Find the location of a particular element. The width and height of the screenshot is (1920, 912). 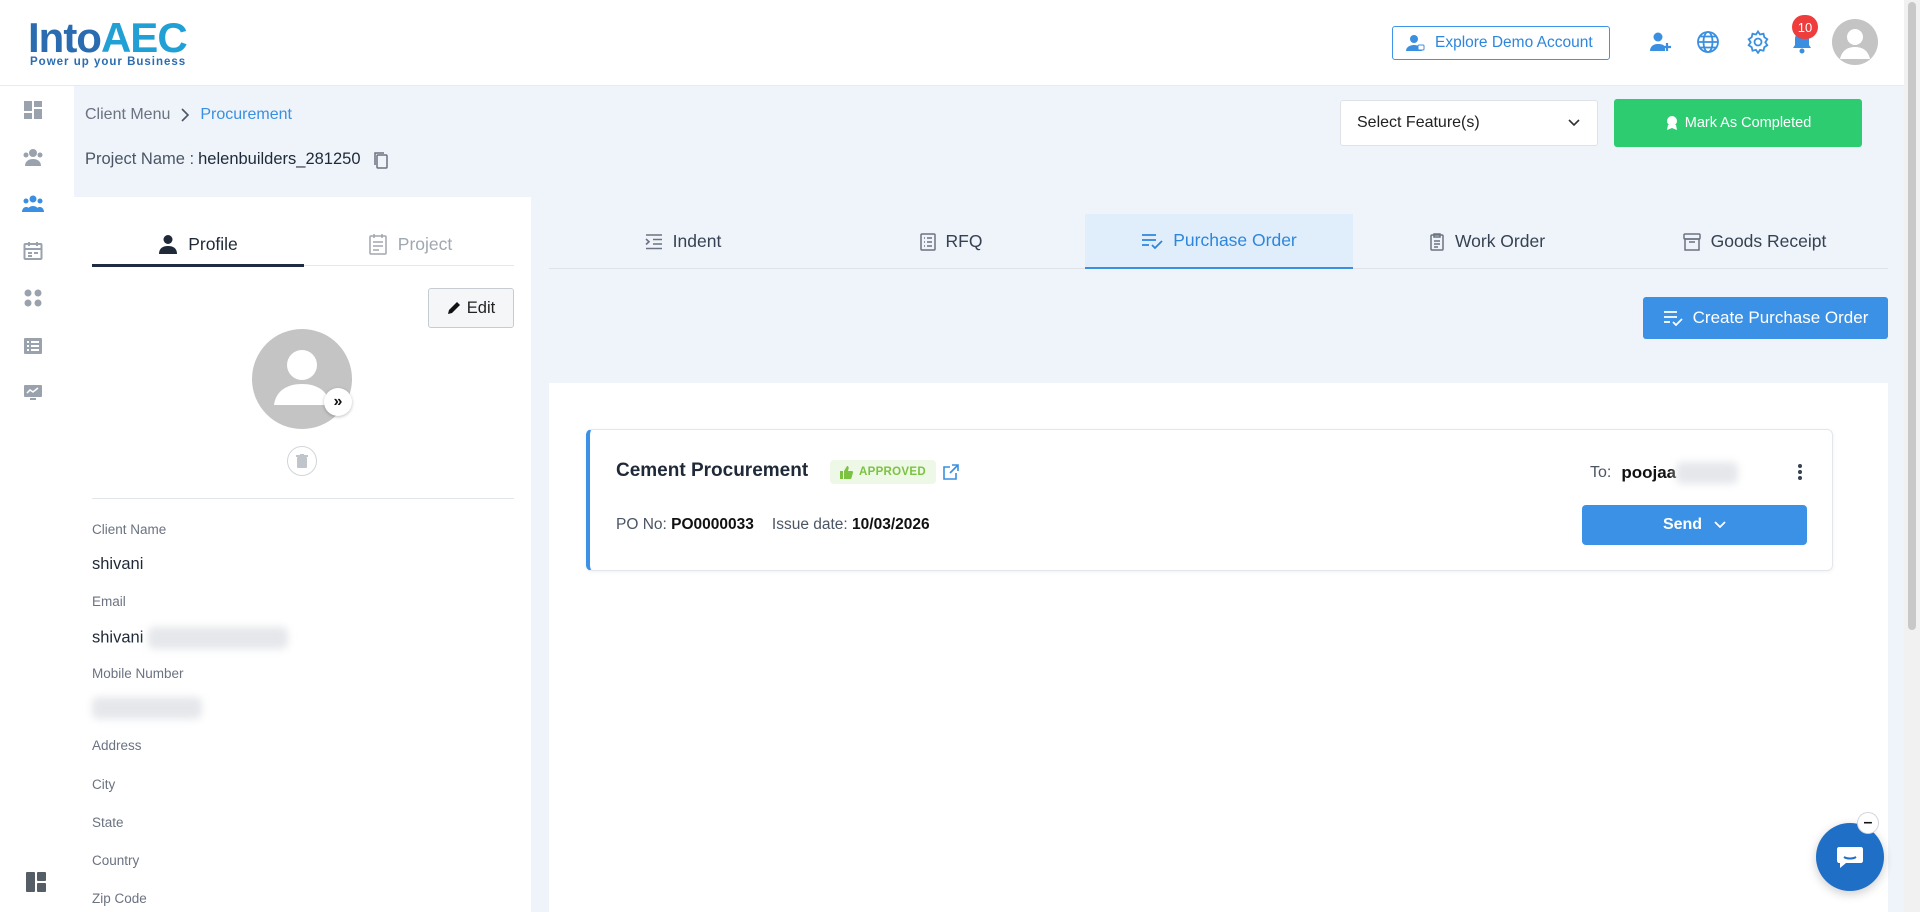

tab-profile: Profile is located at coordinates (198, 244).